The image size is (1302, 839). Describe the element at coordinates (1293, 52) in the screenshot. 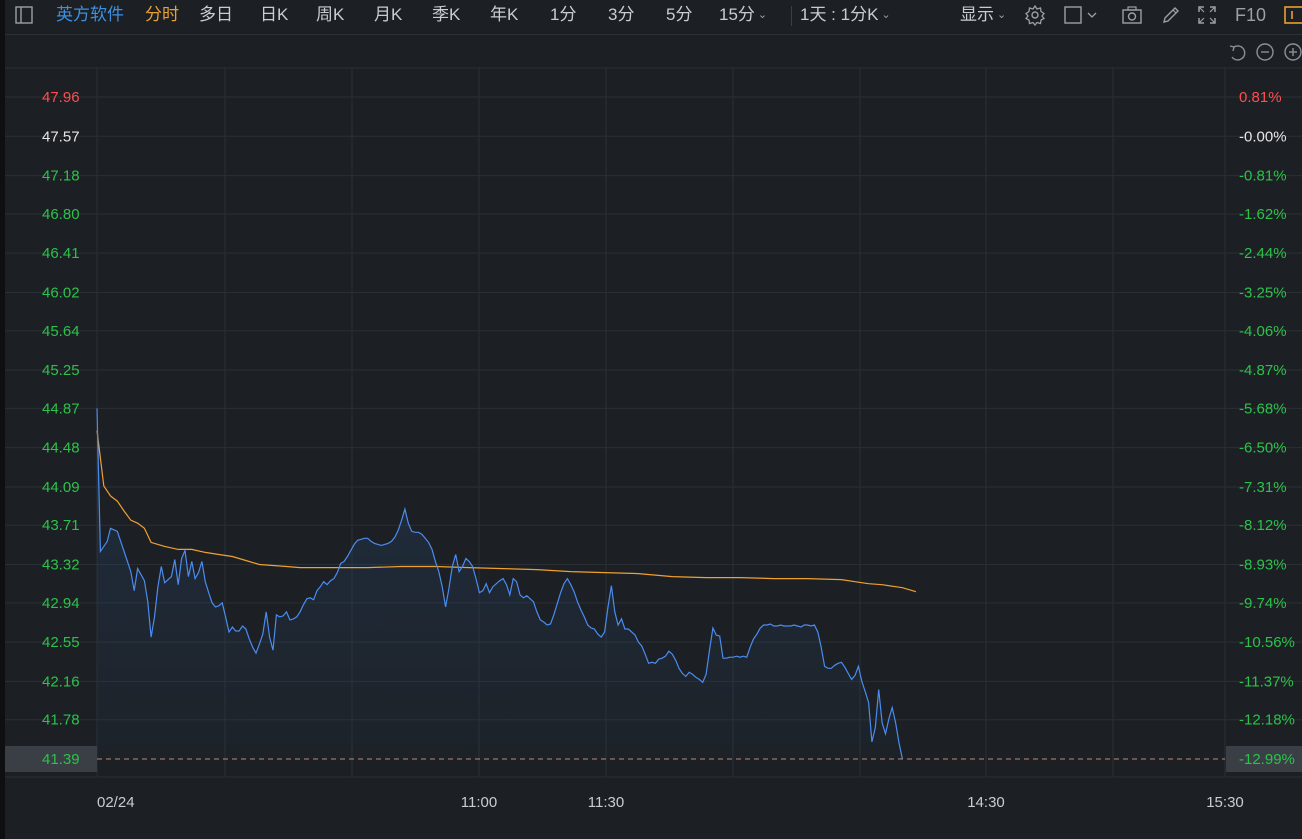

I see `zoom-in-icon` at that location.